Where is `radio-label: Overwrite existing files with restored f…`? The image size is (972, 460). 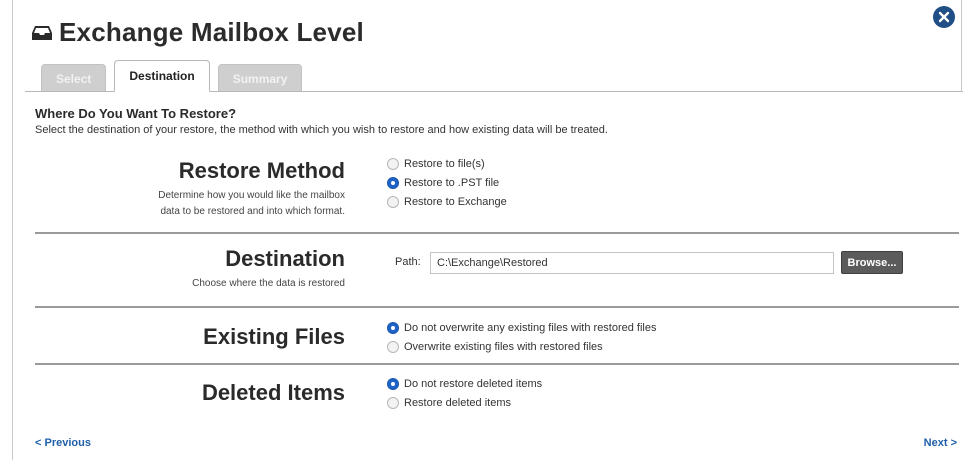
radio-label: Overwrite existing files with restored f… is located at coordinates (503, 346).